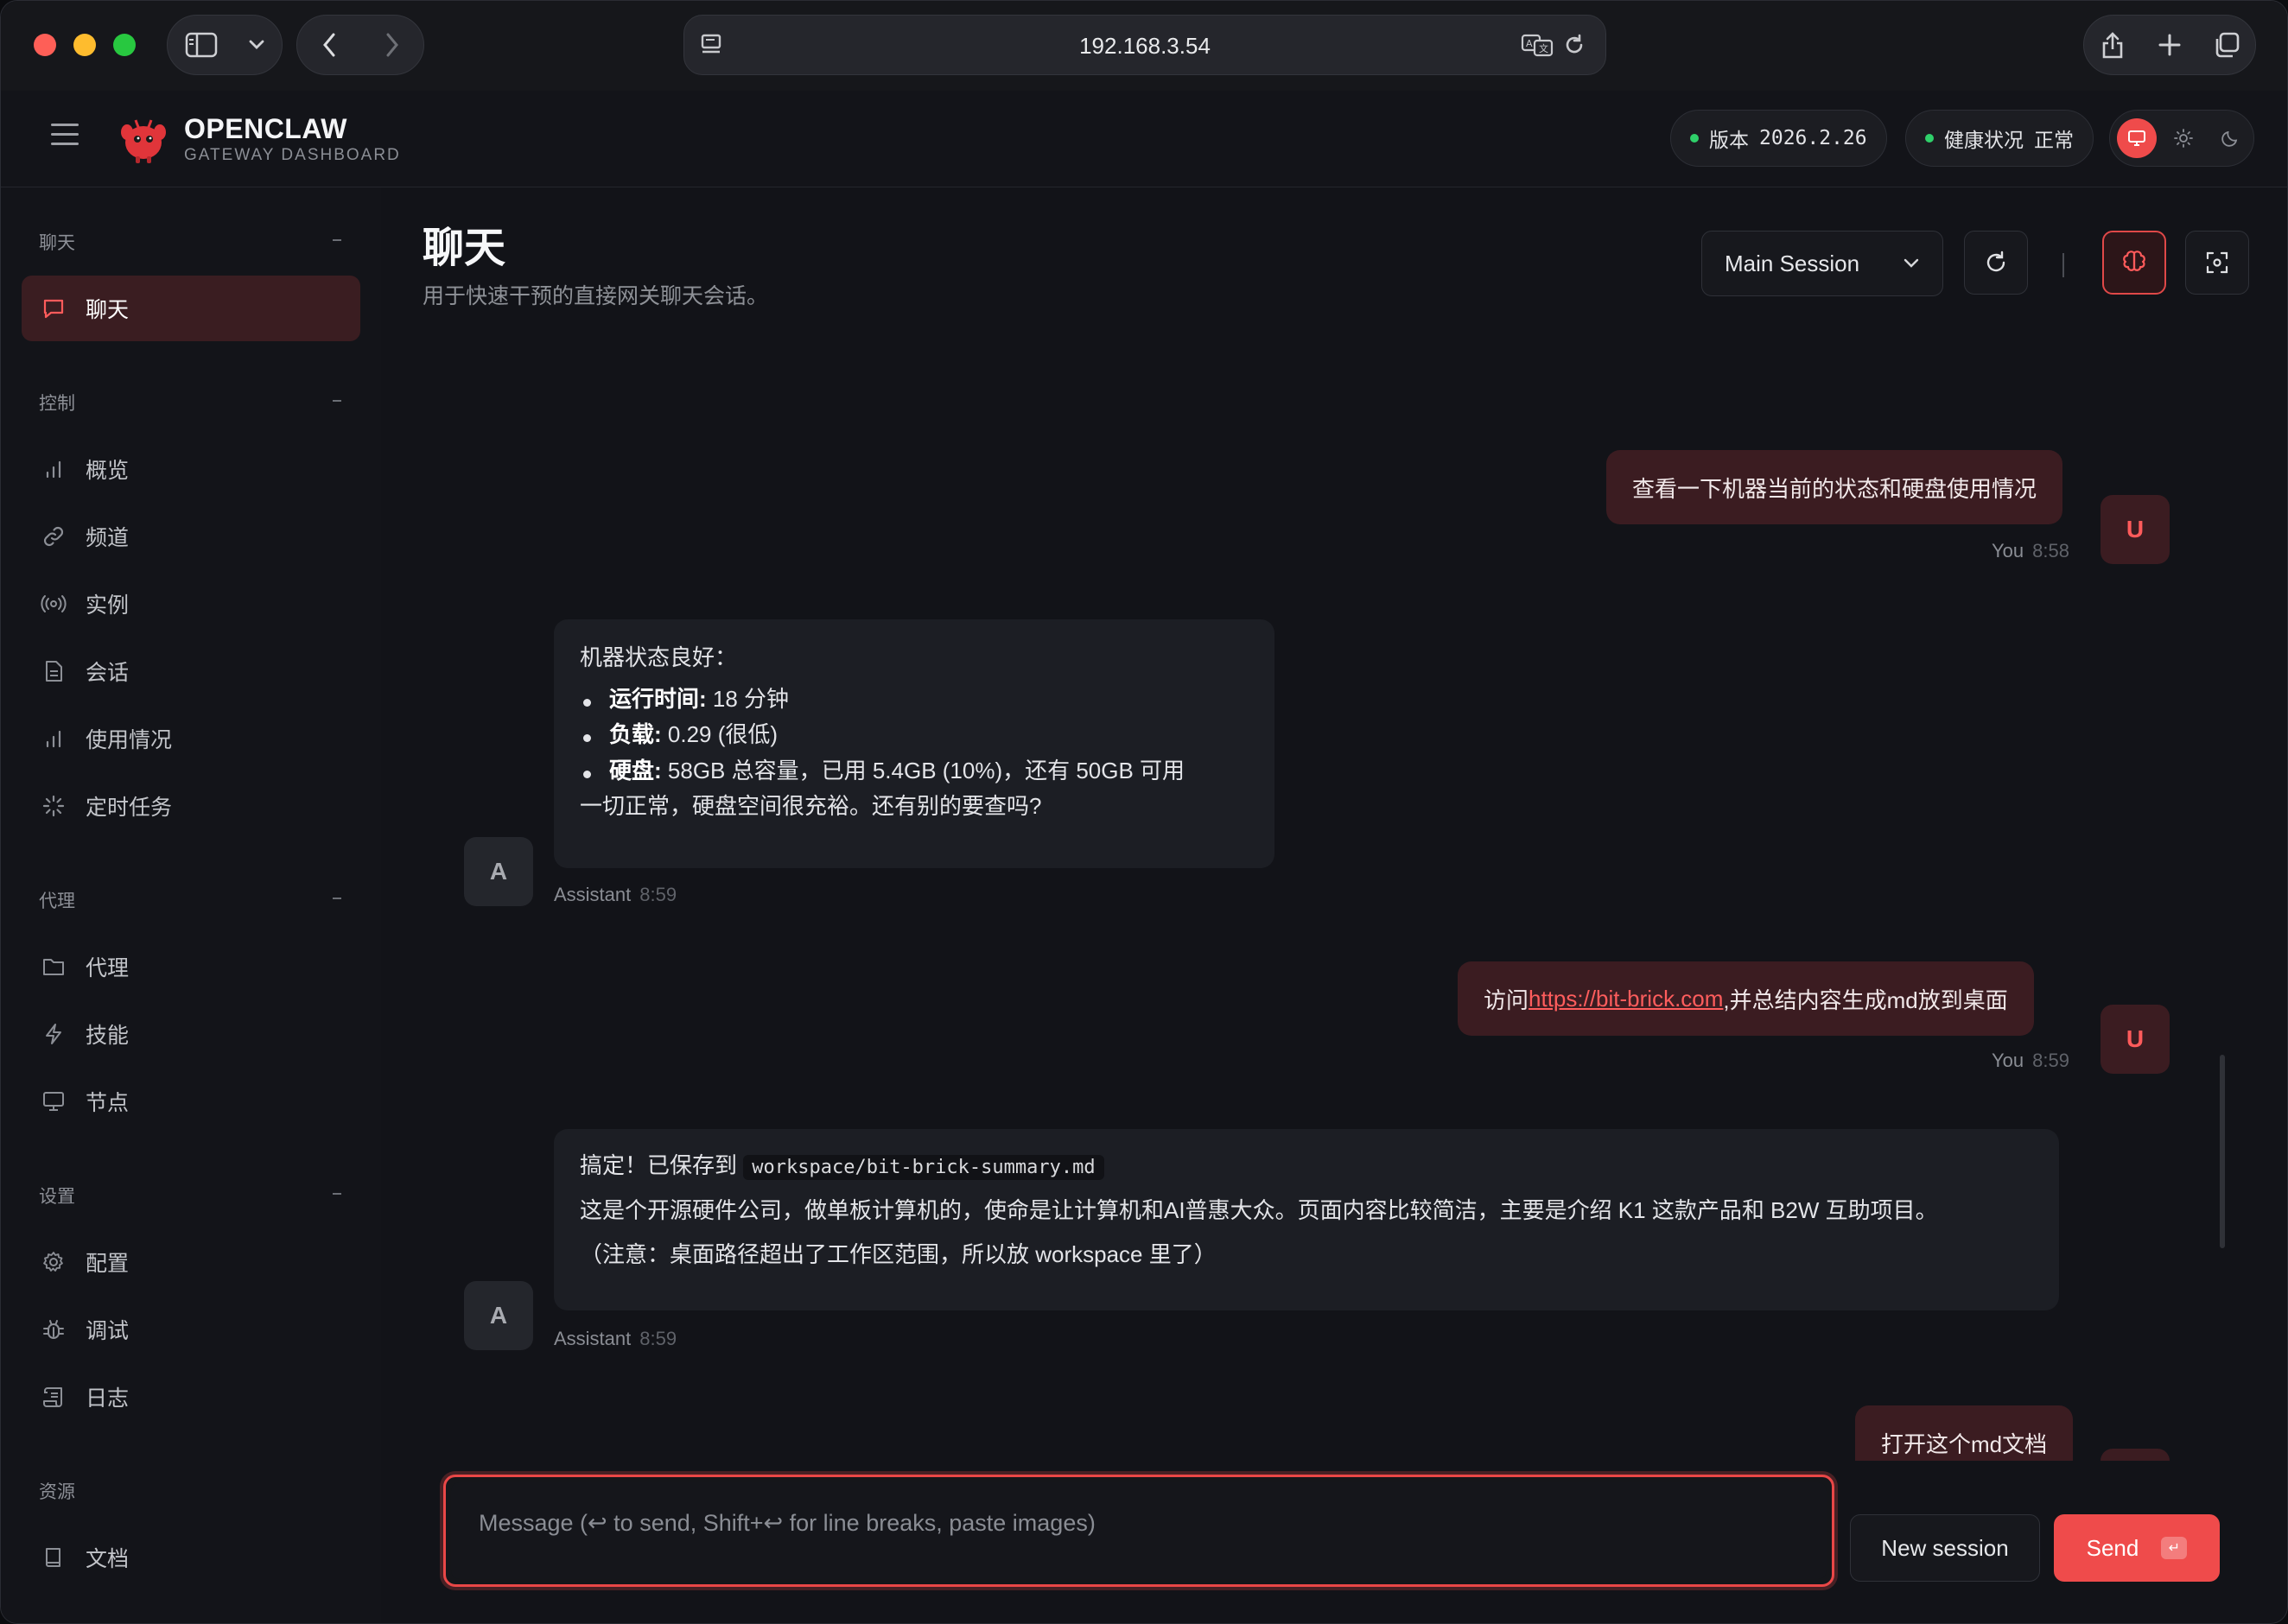 This screenshot has width=2288, height=1624. Describe the element at coordinates (924, 1167) in the screenshot. I see `file-path-code: workspace/bit-brick-summary.md` at that location.